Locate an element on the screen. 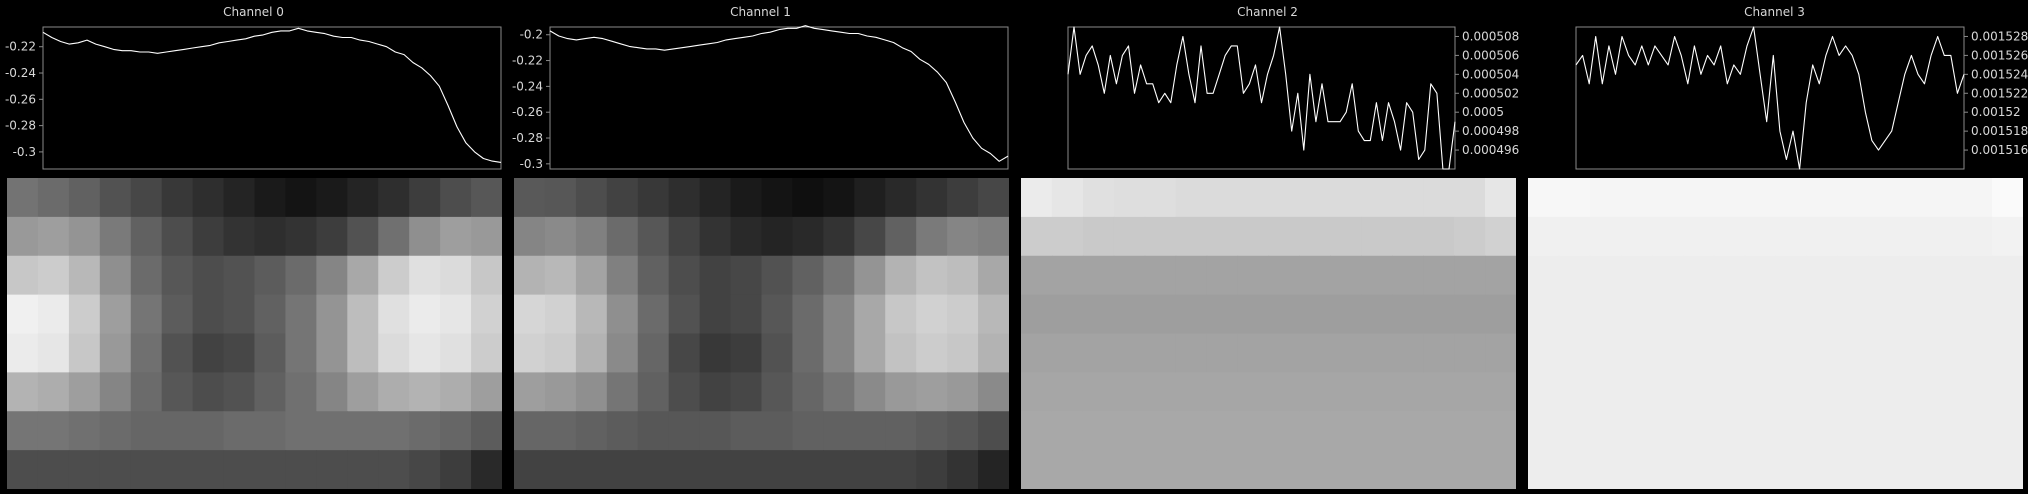 This screenshot has height=494, width=2028. y-tick-label: -0.2 is located at coordinates (531, 35).